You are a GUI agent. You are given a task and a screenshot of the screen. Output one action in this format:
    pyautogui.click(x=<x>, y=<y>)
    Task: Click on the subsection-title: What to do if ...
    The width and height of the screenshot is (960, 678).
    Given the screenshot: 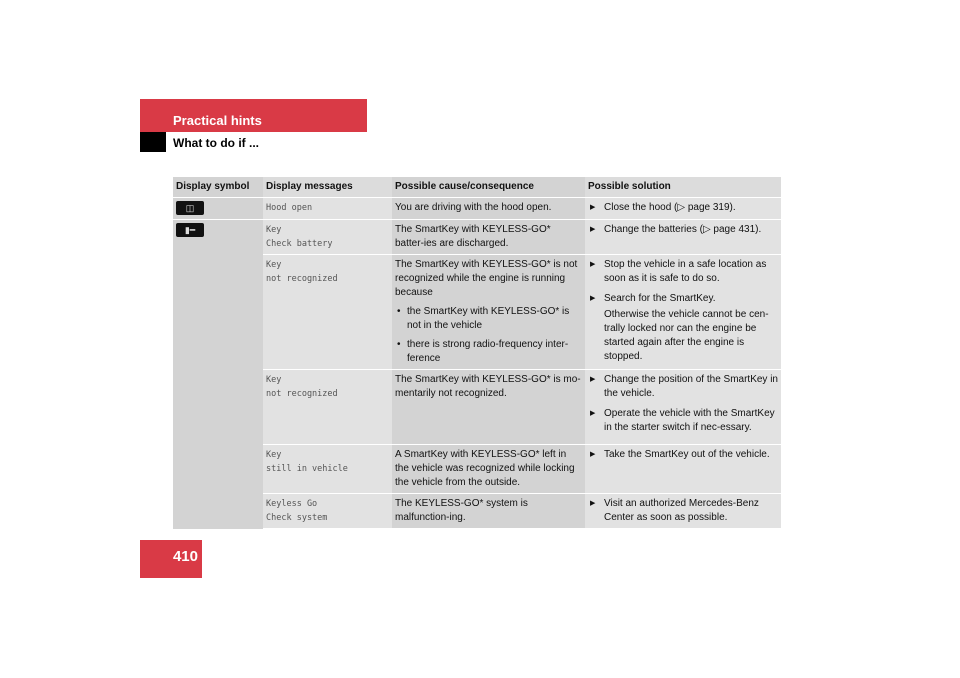 What is the action you would take?
    pyautogui.click(x=216, y=143)
    